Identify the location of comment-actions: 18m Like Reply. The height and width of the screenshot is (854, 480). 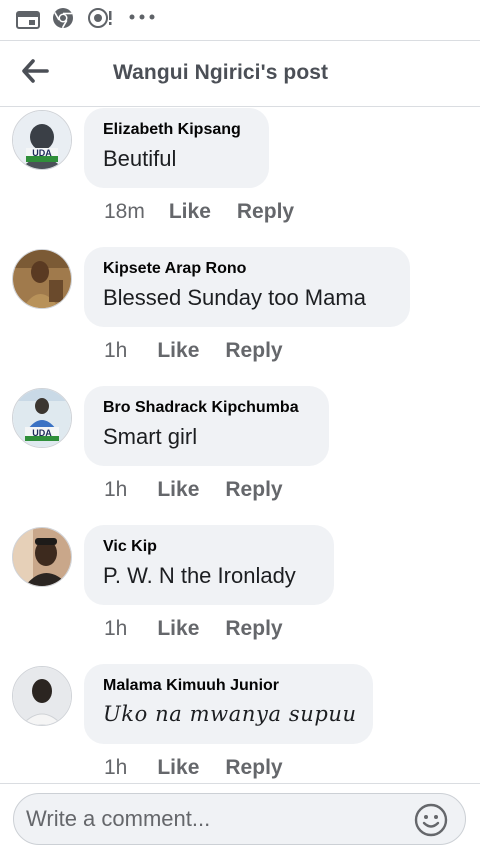
(199, 212).